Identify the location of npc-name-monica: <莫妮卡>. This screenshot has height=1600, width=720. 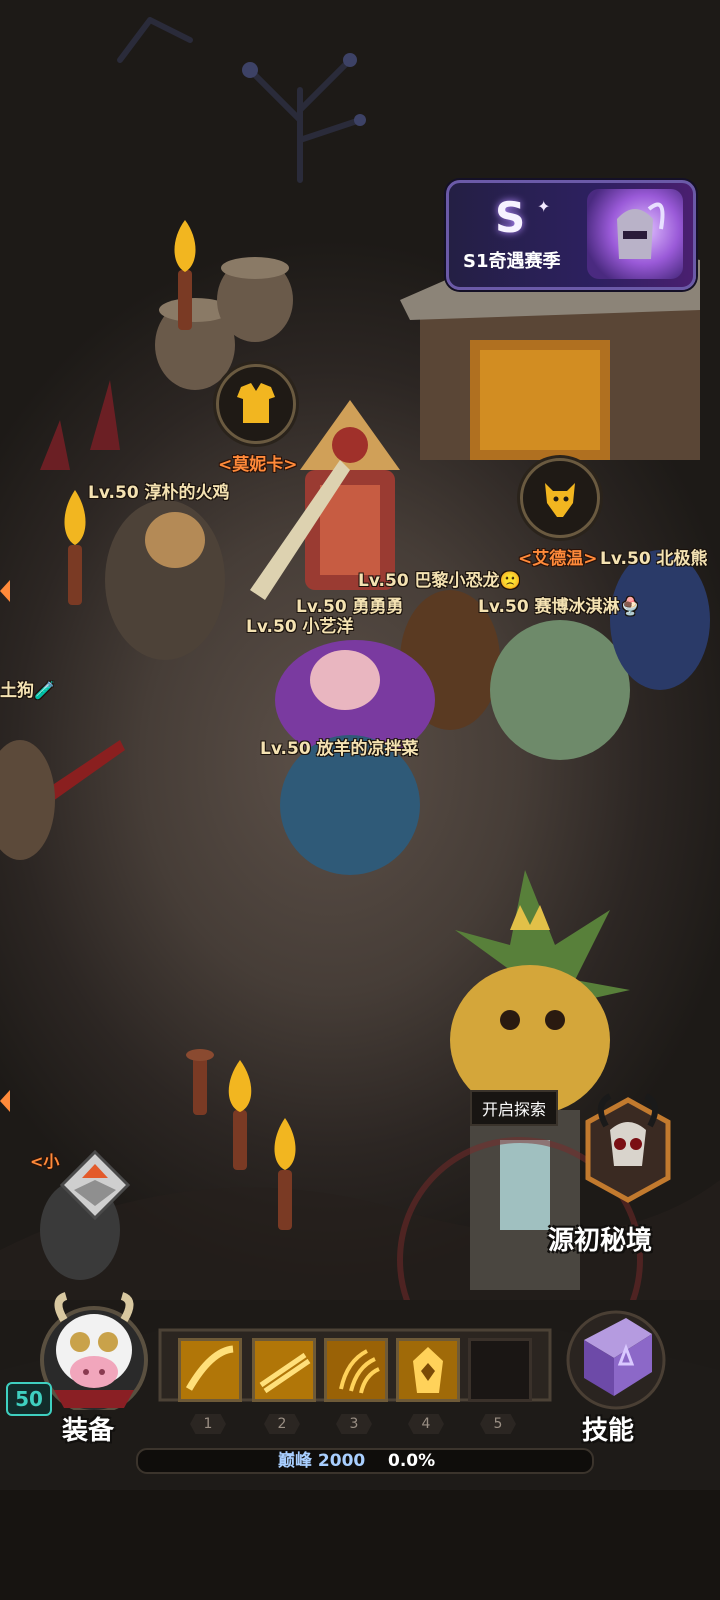
(258, 465).